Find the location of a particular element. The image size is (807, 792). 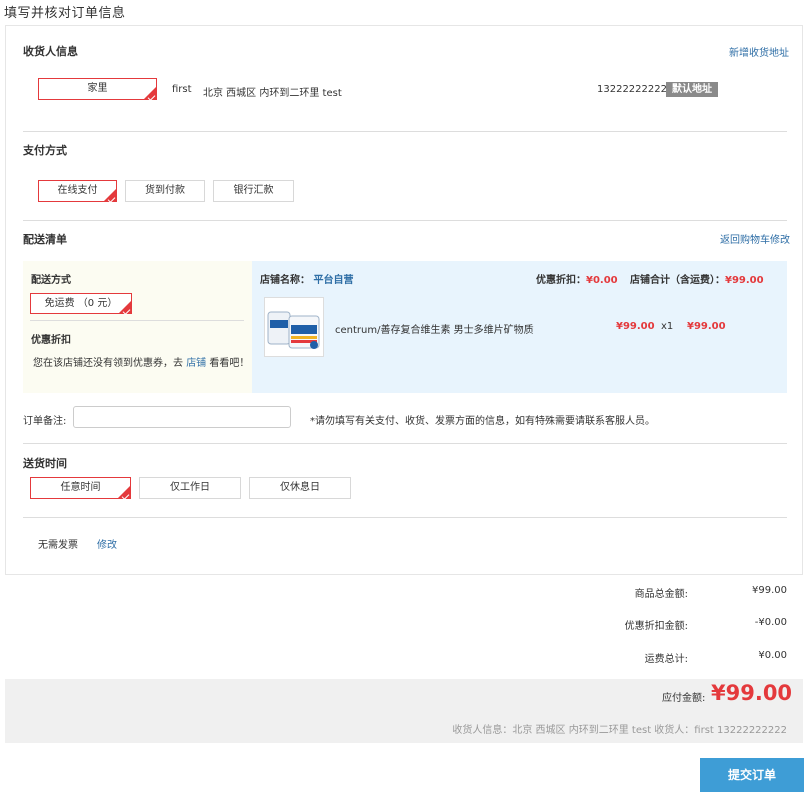

receiver-section-title: 收货人信息 is located at coordinates (50, 51).